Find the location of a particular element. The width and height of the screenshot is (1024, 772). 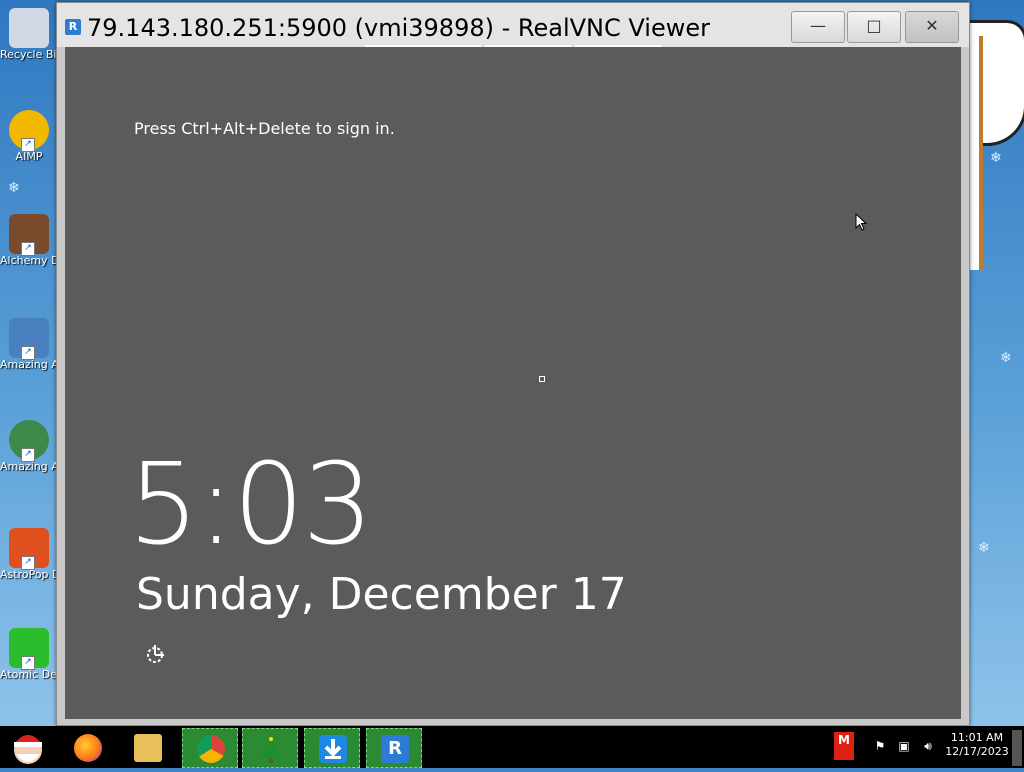

lock-screen-time: 5:03 is located at coordinates (251, 505).